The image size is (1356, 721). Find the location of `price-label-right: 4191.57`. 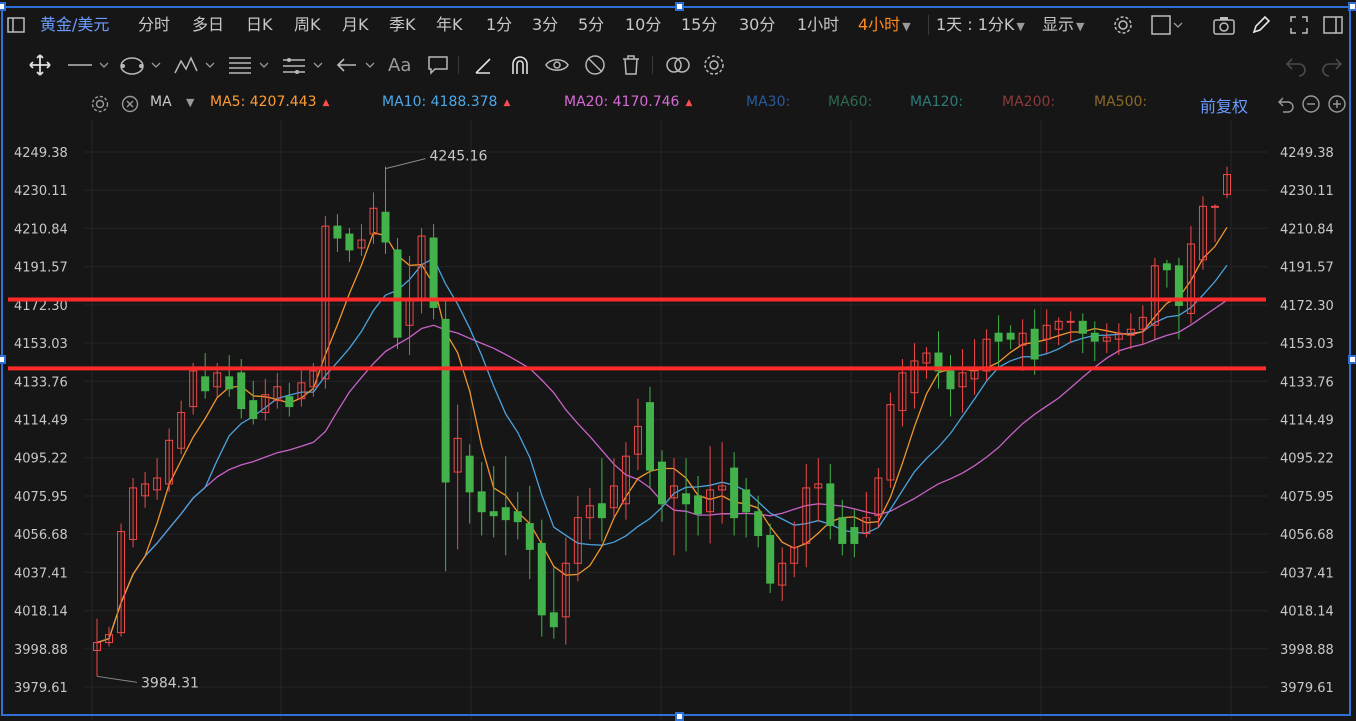

price-label-right: 4191.57 is located at coordinates (1307, 268).